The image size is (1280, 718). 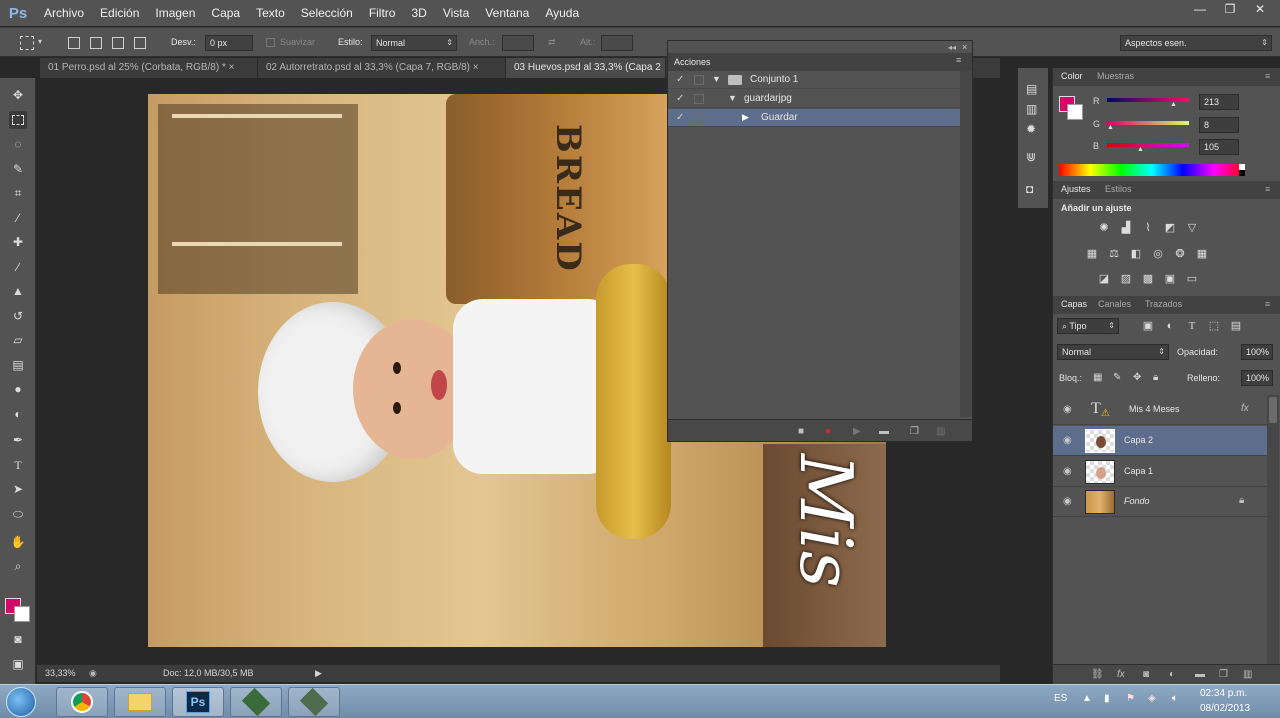 I want to click on black-white-icon: ◧, so click(x=1136, y=254).